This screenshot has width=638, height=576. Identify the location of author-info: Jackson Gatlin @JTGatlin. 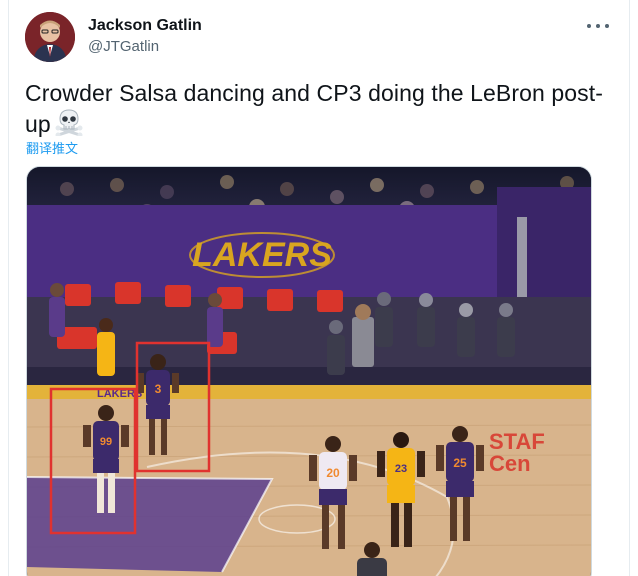
(145, 36).